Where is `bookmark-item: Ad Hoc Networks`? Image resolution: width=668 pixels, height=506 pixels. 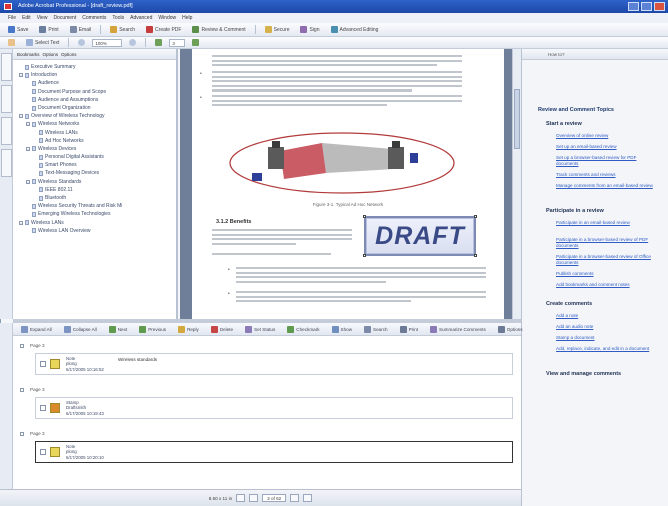
bookmark-item: Ad Hoc Networks is located at coordinates (97, 141).